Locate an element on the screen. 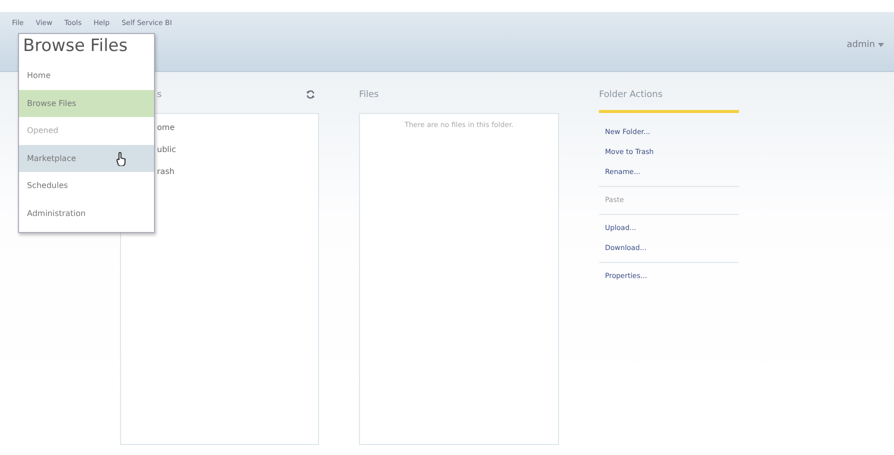 The height and width of the screenshot is (455, 894). panel-title: s is located at coordinates (159, 95).